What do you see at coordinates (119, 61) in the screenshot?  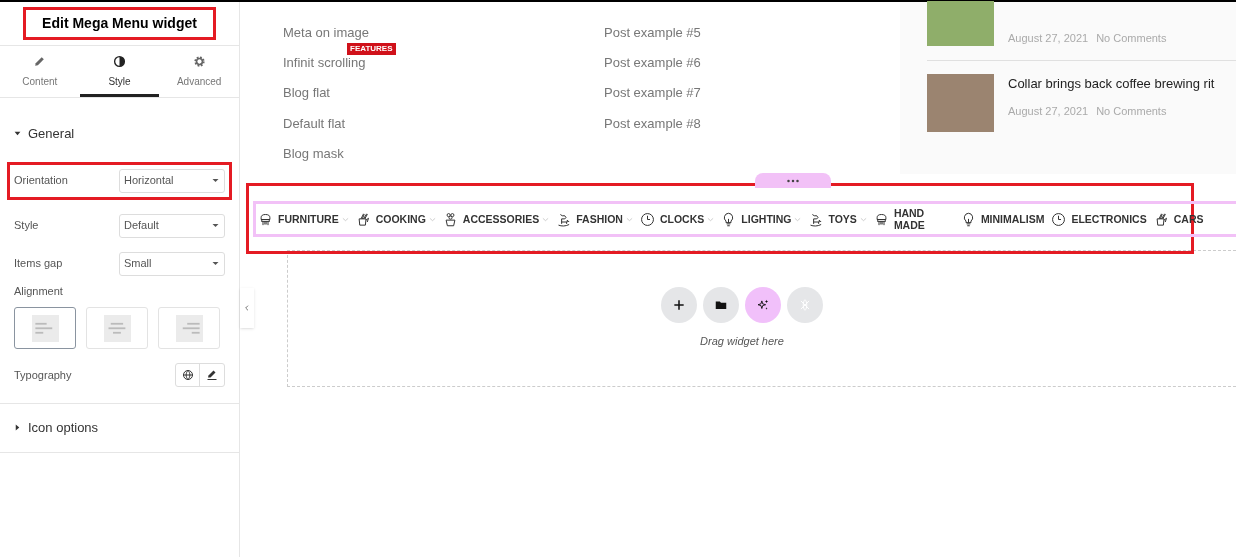 I see `contrast-icon` at bounding box center [119, 61].